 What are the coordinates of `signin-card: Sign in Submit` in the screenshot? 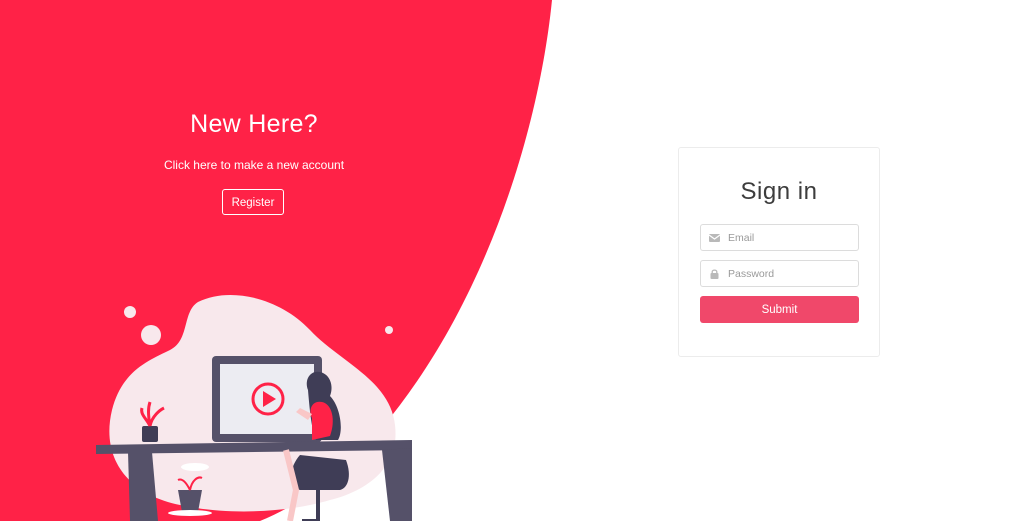 It's located at (779, 252).